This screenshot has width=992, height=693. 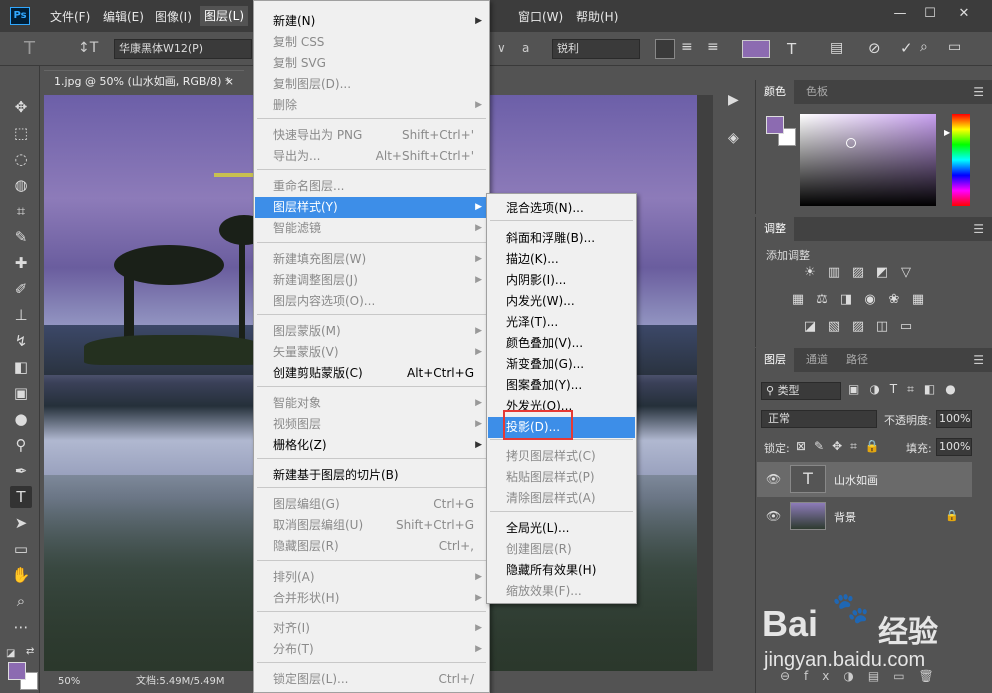 What do you see at coordinates (371, 207) in the screenshot?
I see `layer-menu-item: 图层样式(Y) ▶` at bounding box center [371, 207].